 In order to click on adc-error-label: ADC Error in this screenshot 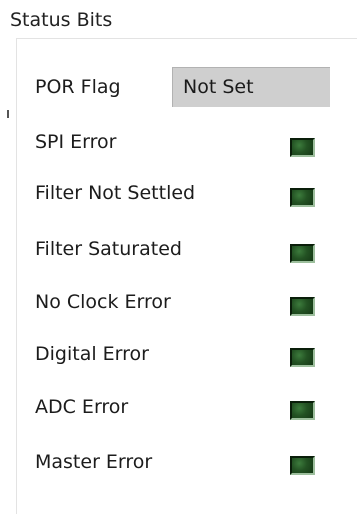, I will do `click(82, 407)`.